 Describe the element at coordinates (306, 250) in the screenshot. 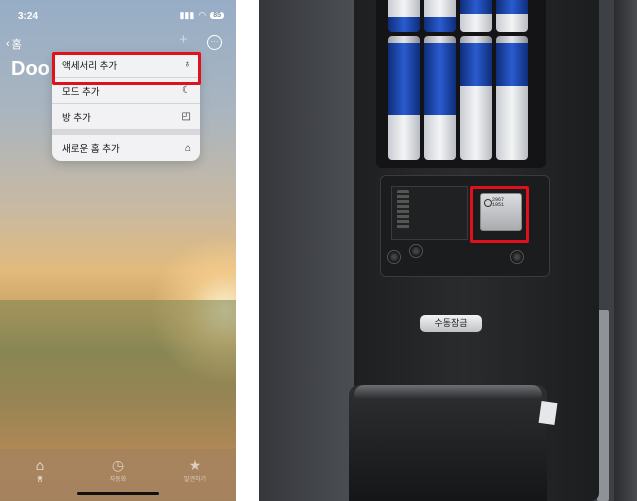

I see `door-background` at that location.